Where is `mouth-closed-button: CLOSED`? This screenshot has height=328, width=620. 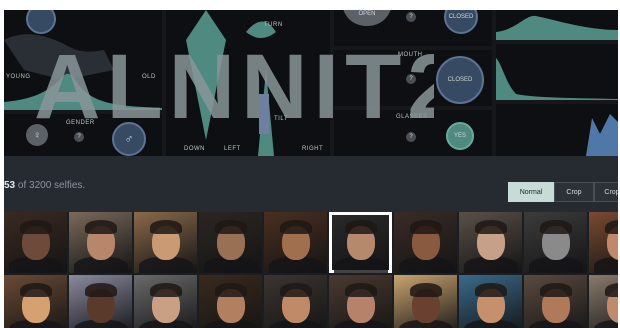
mouth-closed-button: CLOSED is located at coordinates (460, 80).